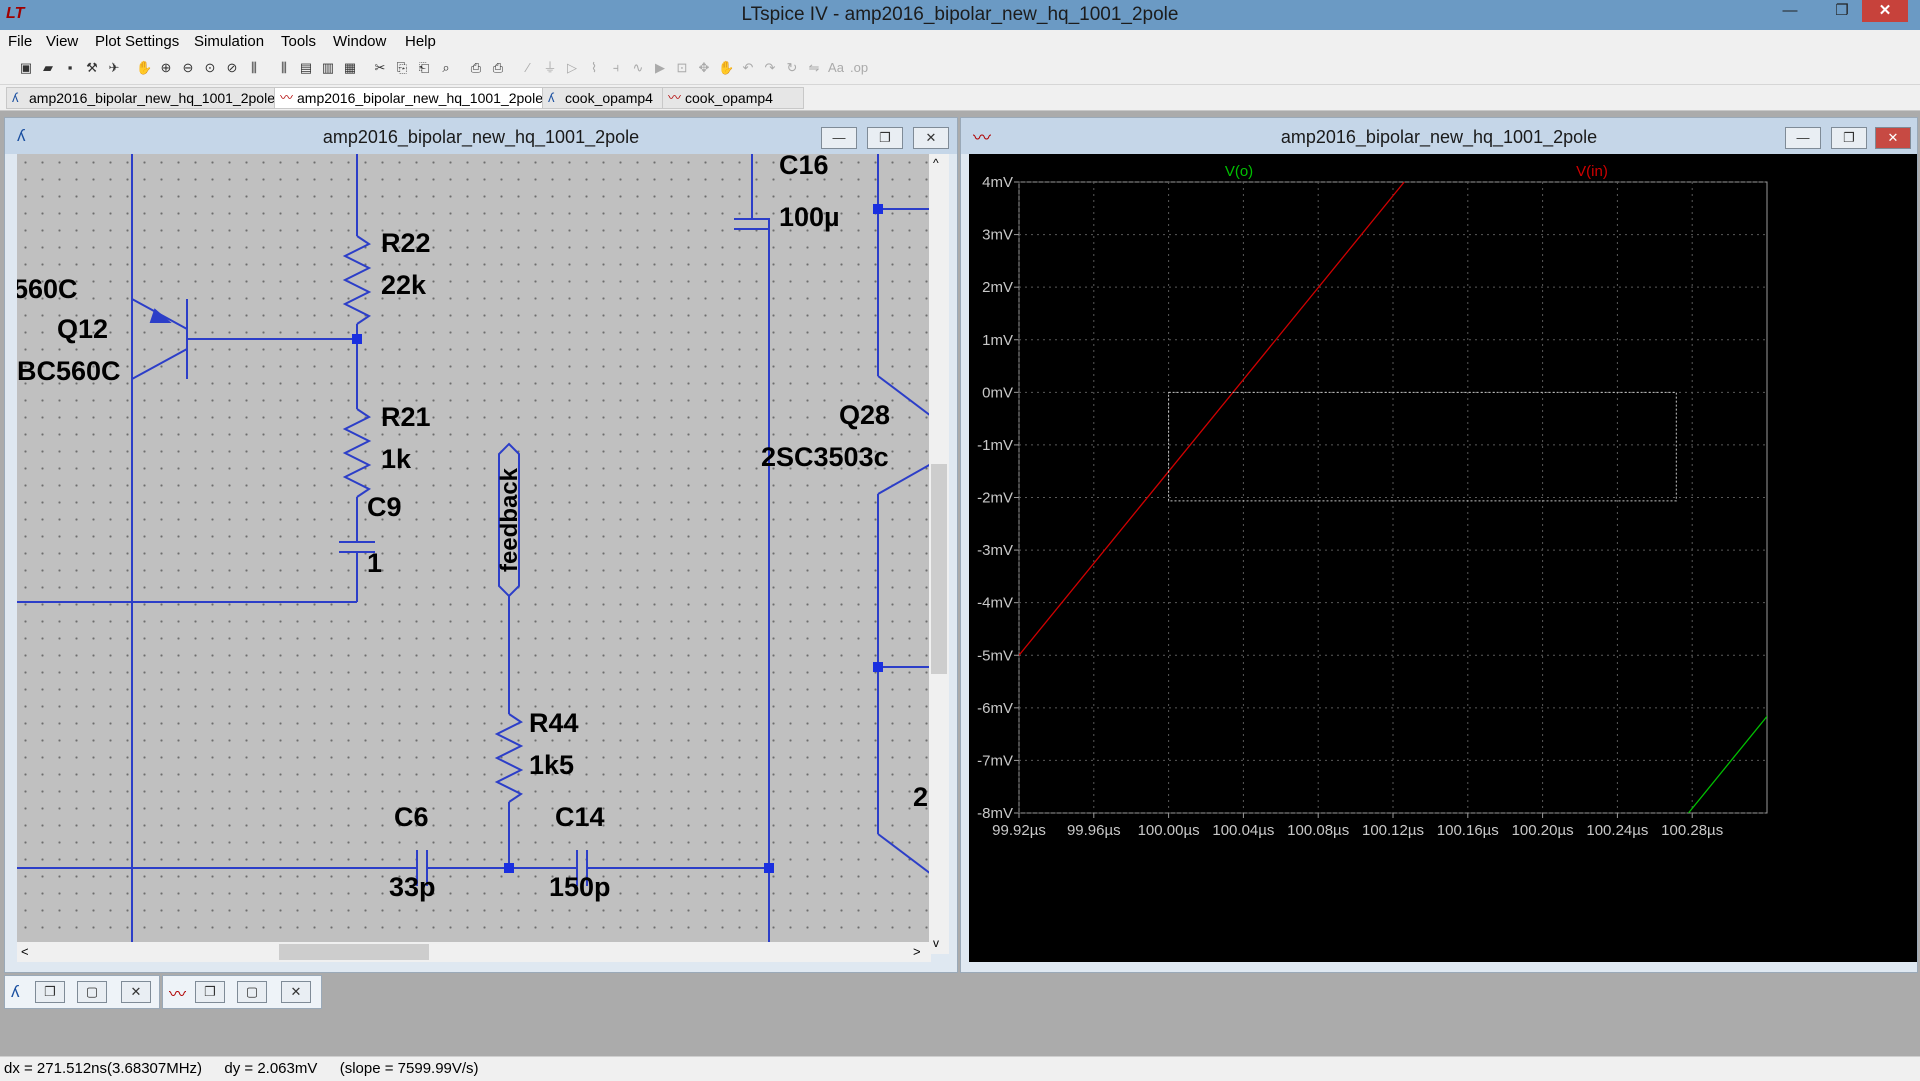 The image size is (1920, 1081). I want to click on zoom-cancel-icon: ⊘, so click(232, 68).